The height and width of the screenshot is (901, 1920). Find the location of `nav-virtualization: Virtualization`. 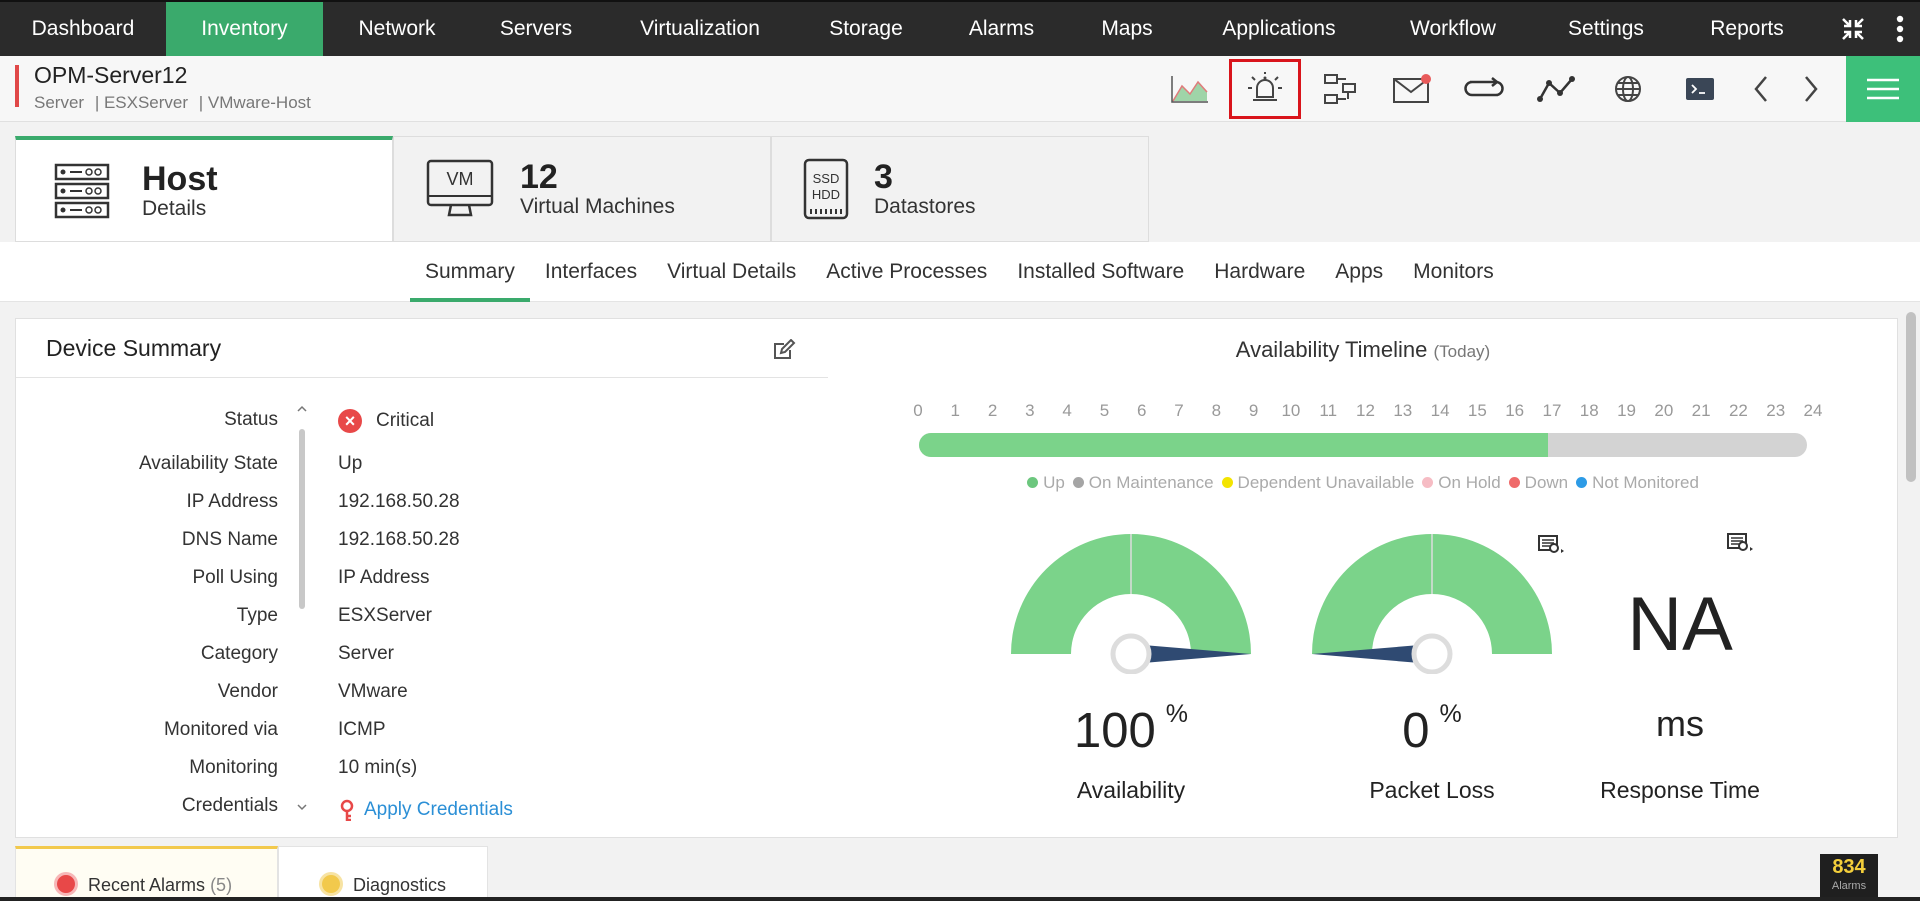

nav-virtualization: Virtualization is located at coordinates (700, 29).